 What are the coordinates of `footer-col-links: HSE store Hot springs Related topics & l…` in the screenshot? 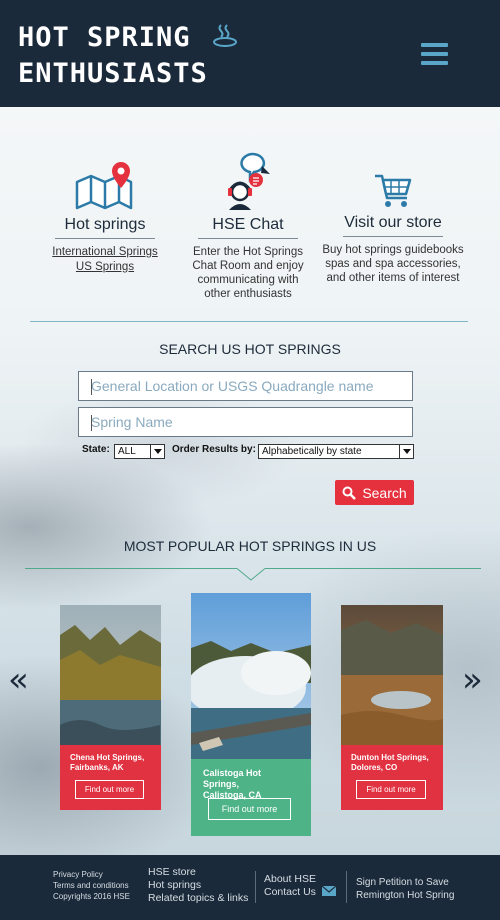 It's located at (198, 885).